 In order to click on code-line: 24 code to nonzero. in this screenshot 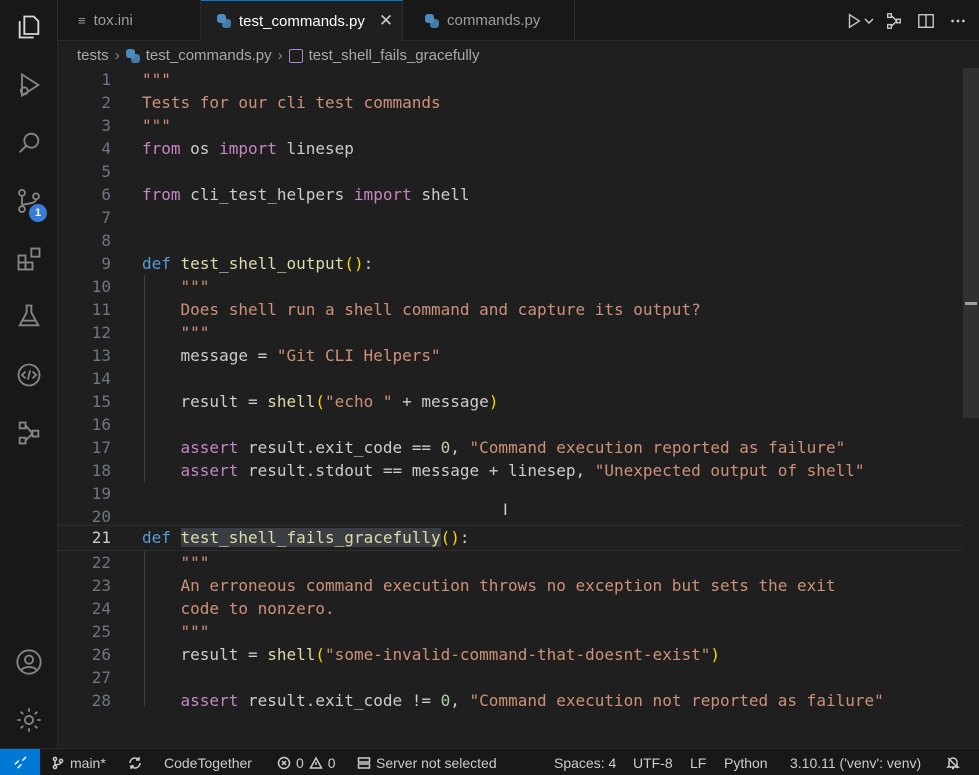, I will do `click(213, 608)`.